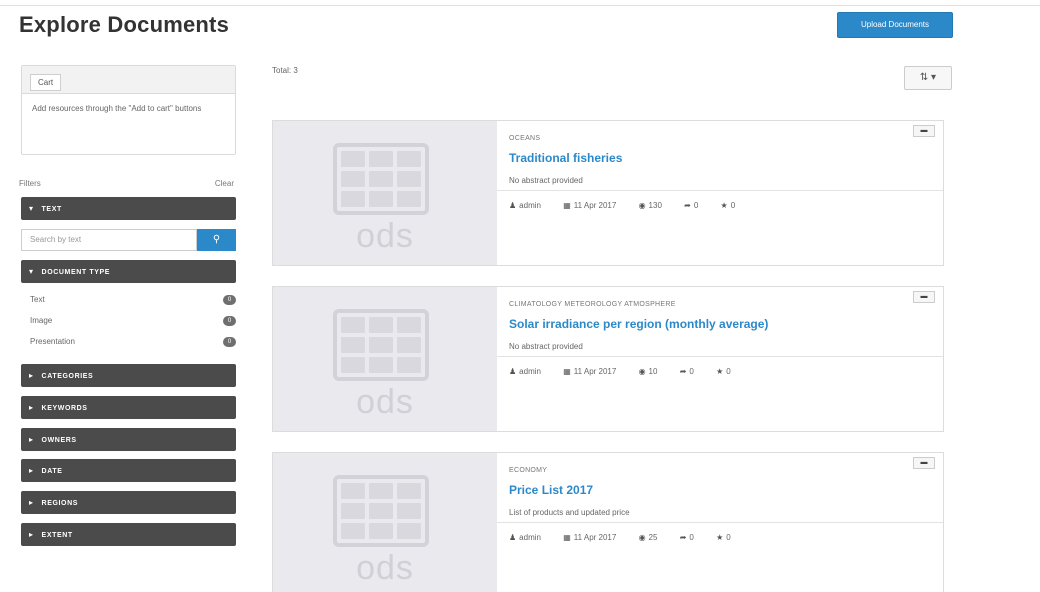 This screenshot has width=1040, height=592. Describe the element at coordinates (59, 440) in the screenshot. I see `filter-section-label: OWNERS` at that location.